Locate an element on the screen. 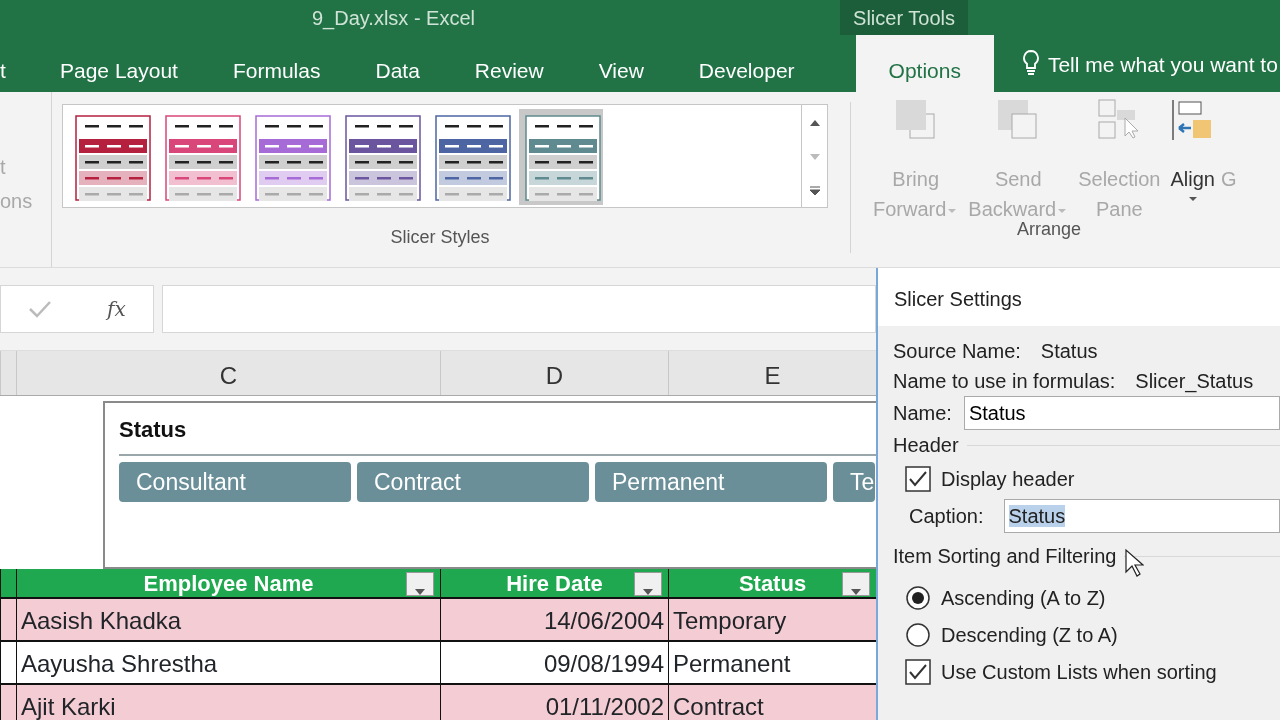  formula-input is located at coordinates (519, 309).